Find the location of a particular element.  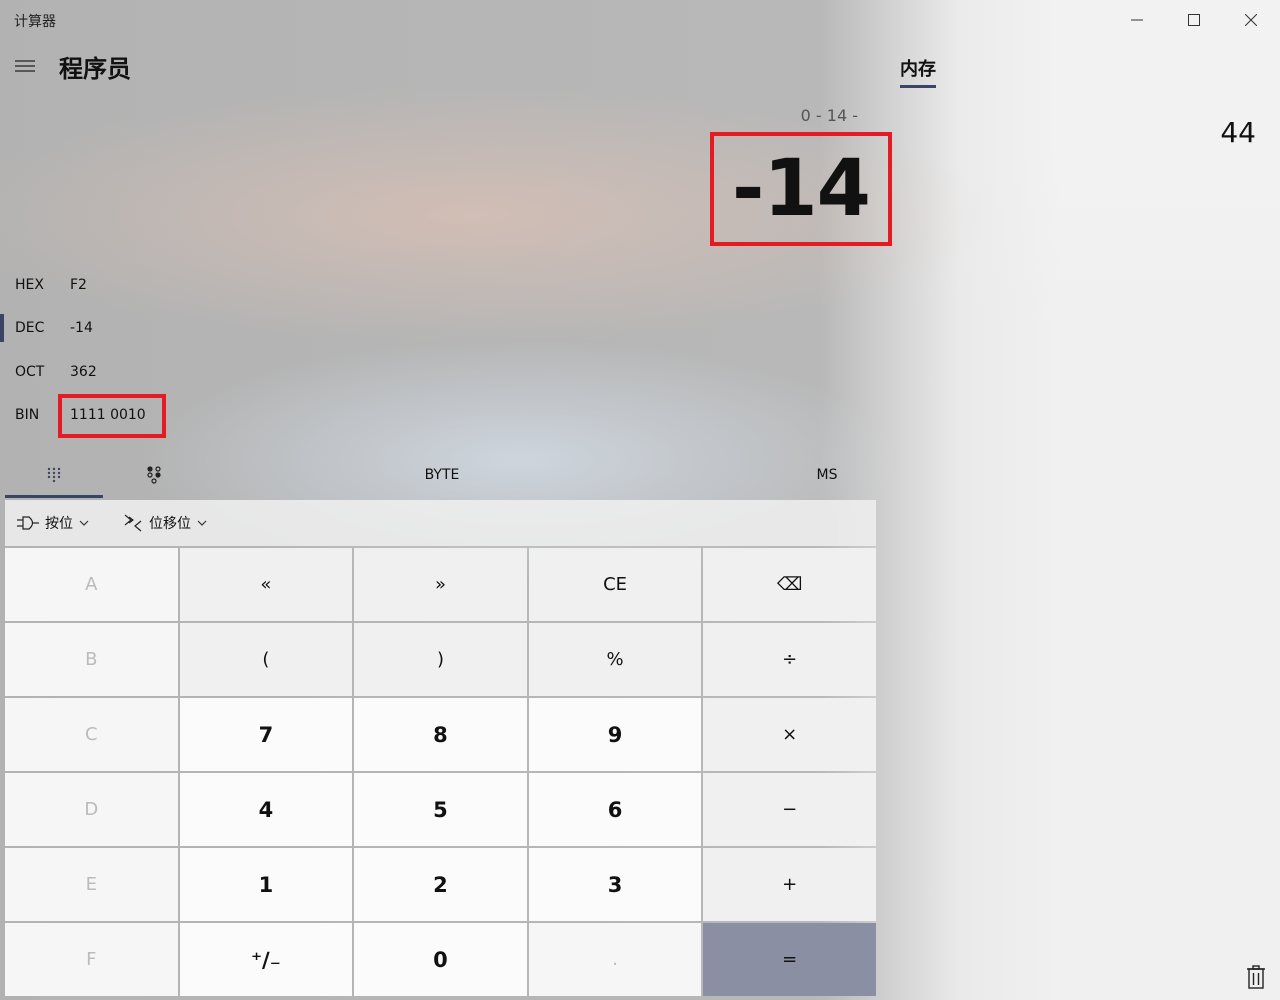

key-clear-entry: CE is located at coordinates (615, 584).